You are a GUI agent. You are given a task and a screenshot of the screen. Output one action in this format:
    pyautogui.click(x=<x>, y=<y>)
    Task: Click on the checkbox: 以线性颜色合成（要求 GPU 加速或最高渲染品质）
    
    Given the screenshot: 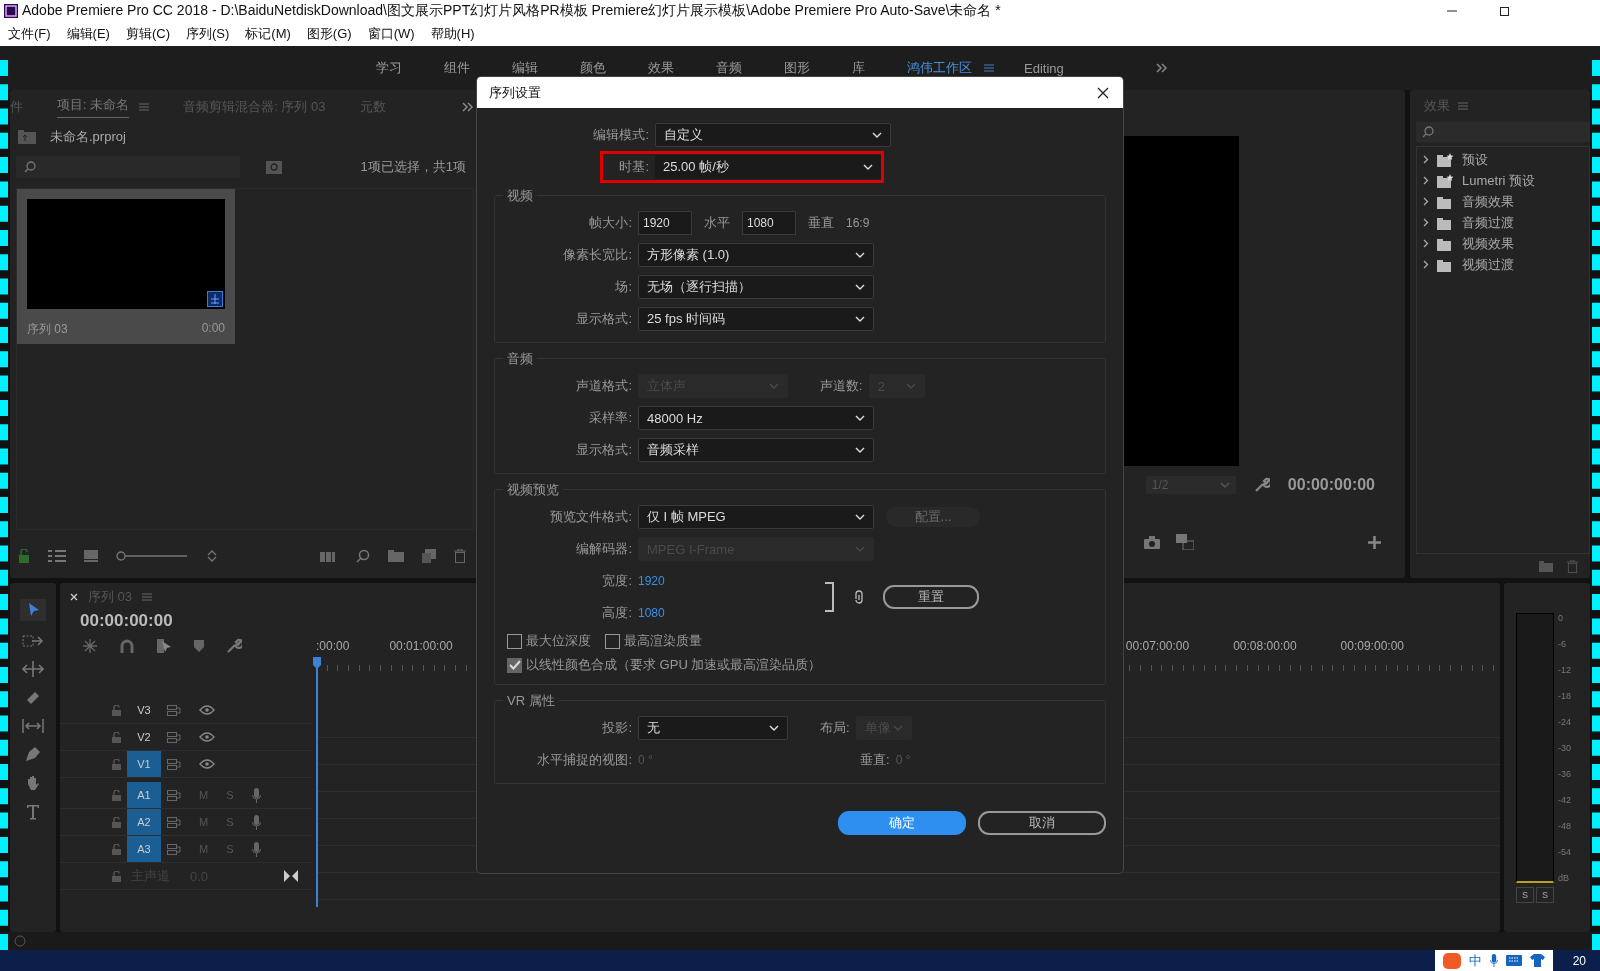 What is the action you would take?
    pyautogui.click(x=664, y=665)
    